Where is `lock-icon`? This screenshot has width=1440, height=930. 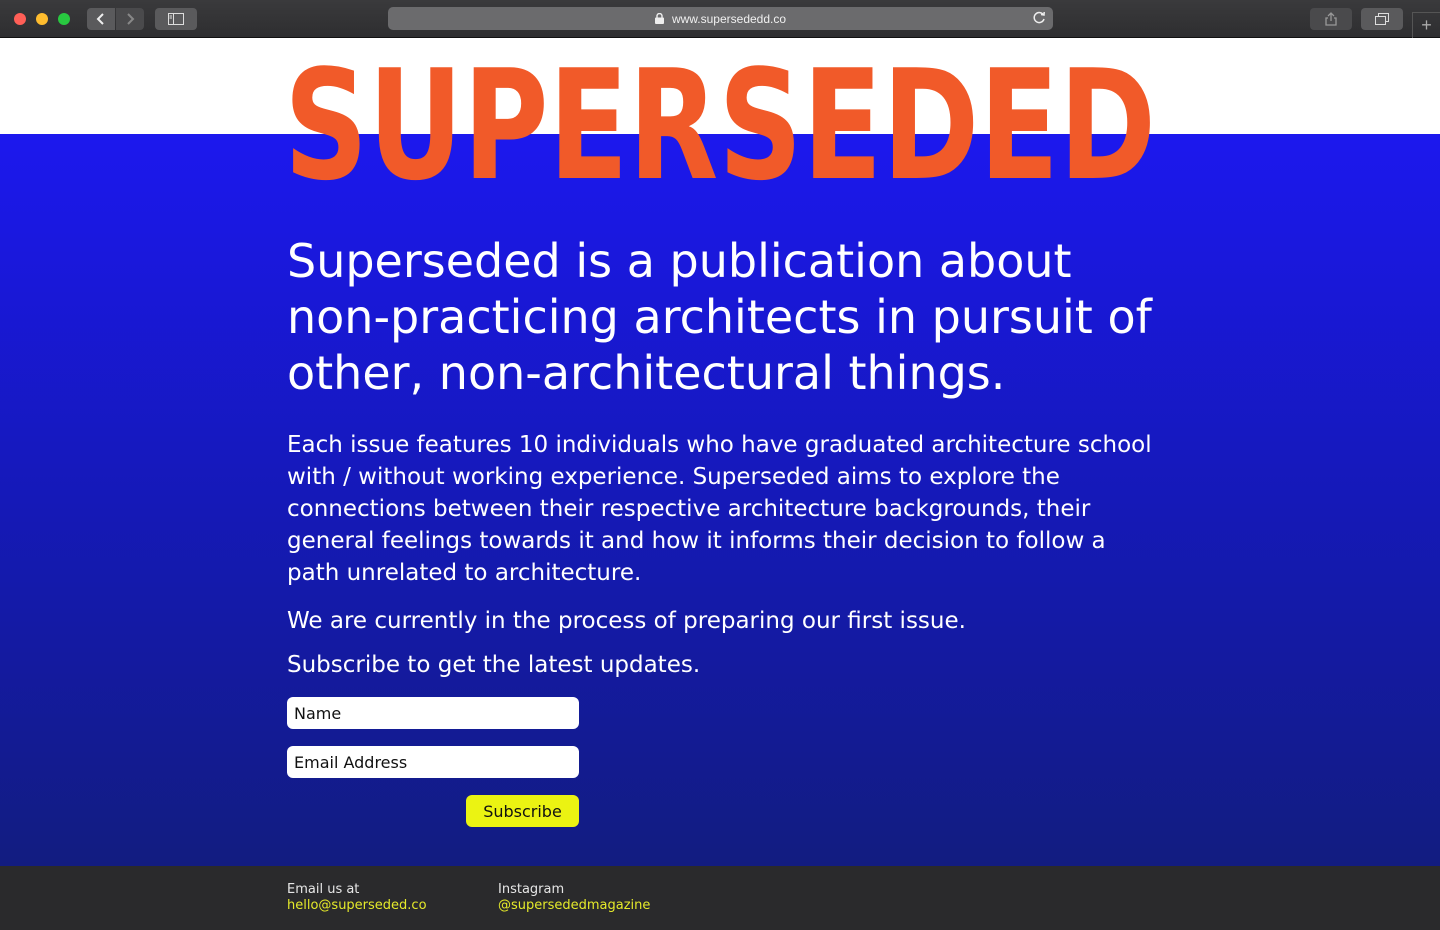
lock-icon is located at coordinates (659, 18).